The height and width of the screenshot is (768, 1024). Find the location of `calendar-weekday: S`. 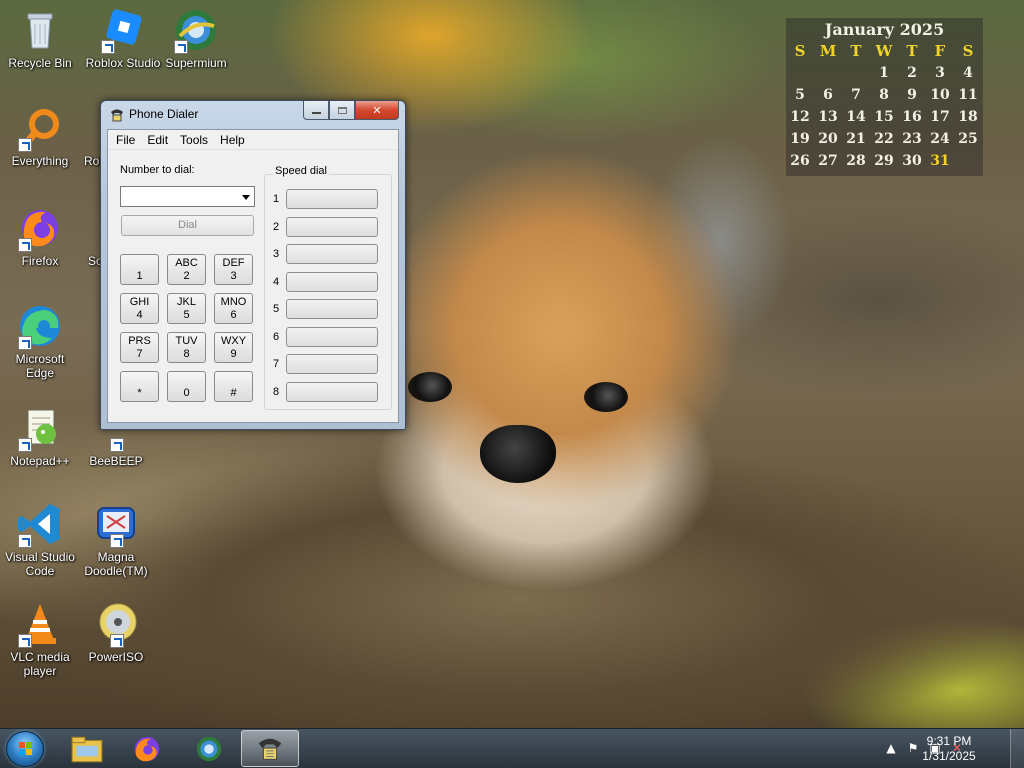

calendar-weekday: S is located at coordinates (968, 51).